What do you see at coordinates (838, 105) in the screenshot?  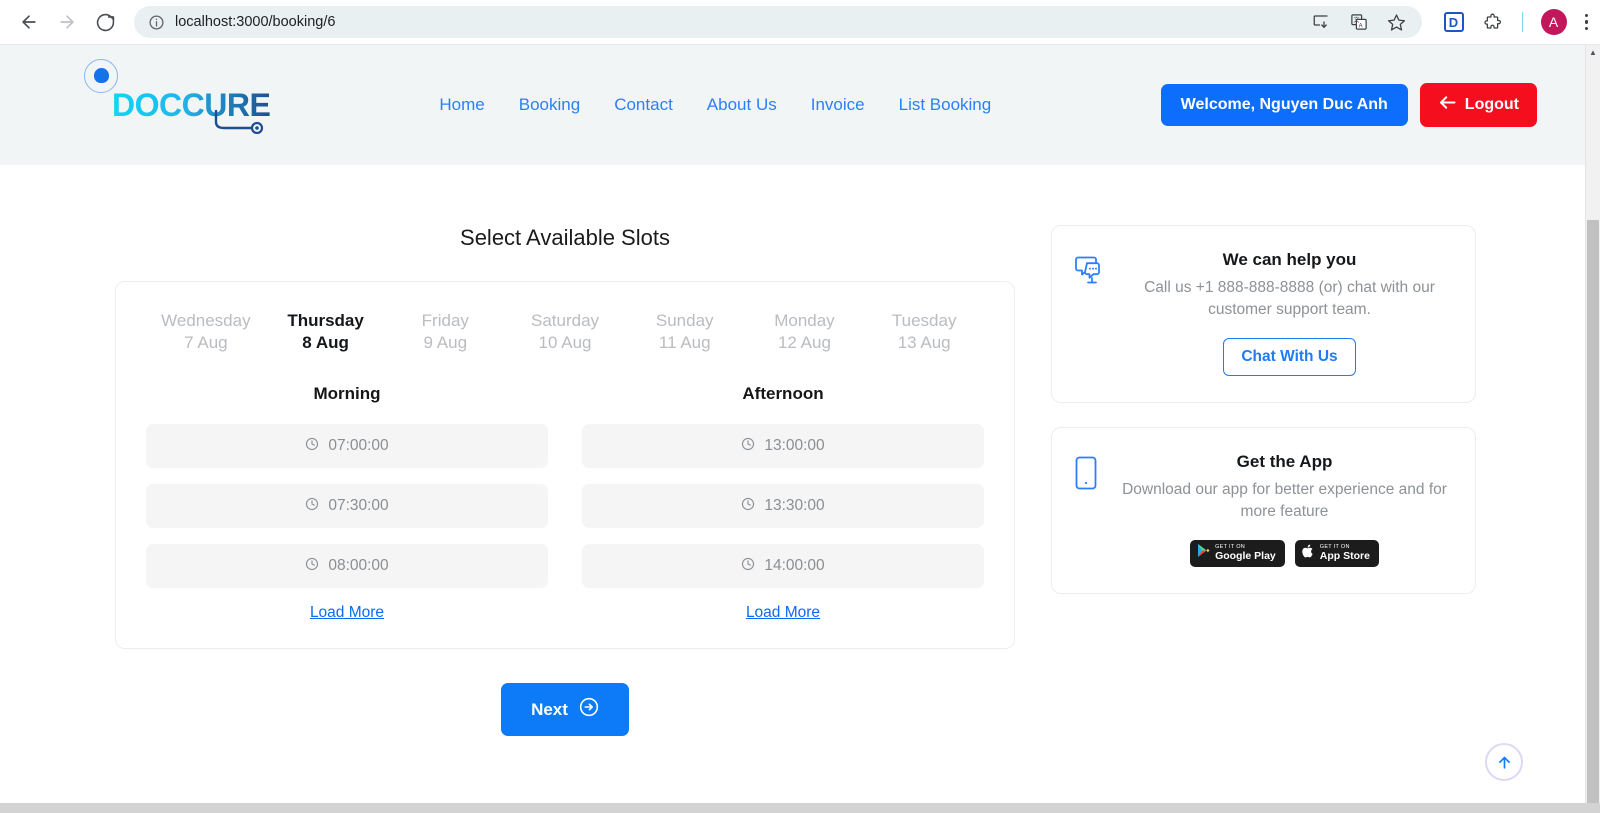 I see `nav-item-invoice: Invoice` at bounding box center [838, 105].